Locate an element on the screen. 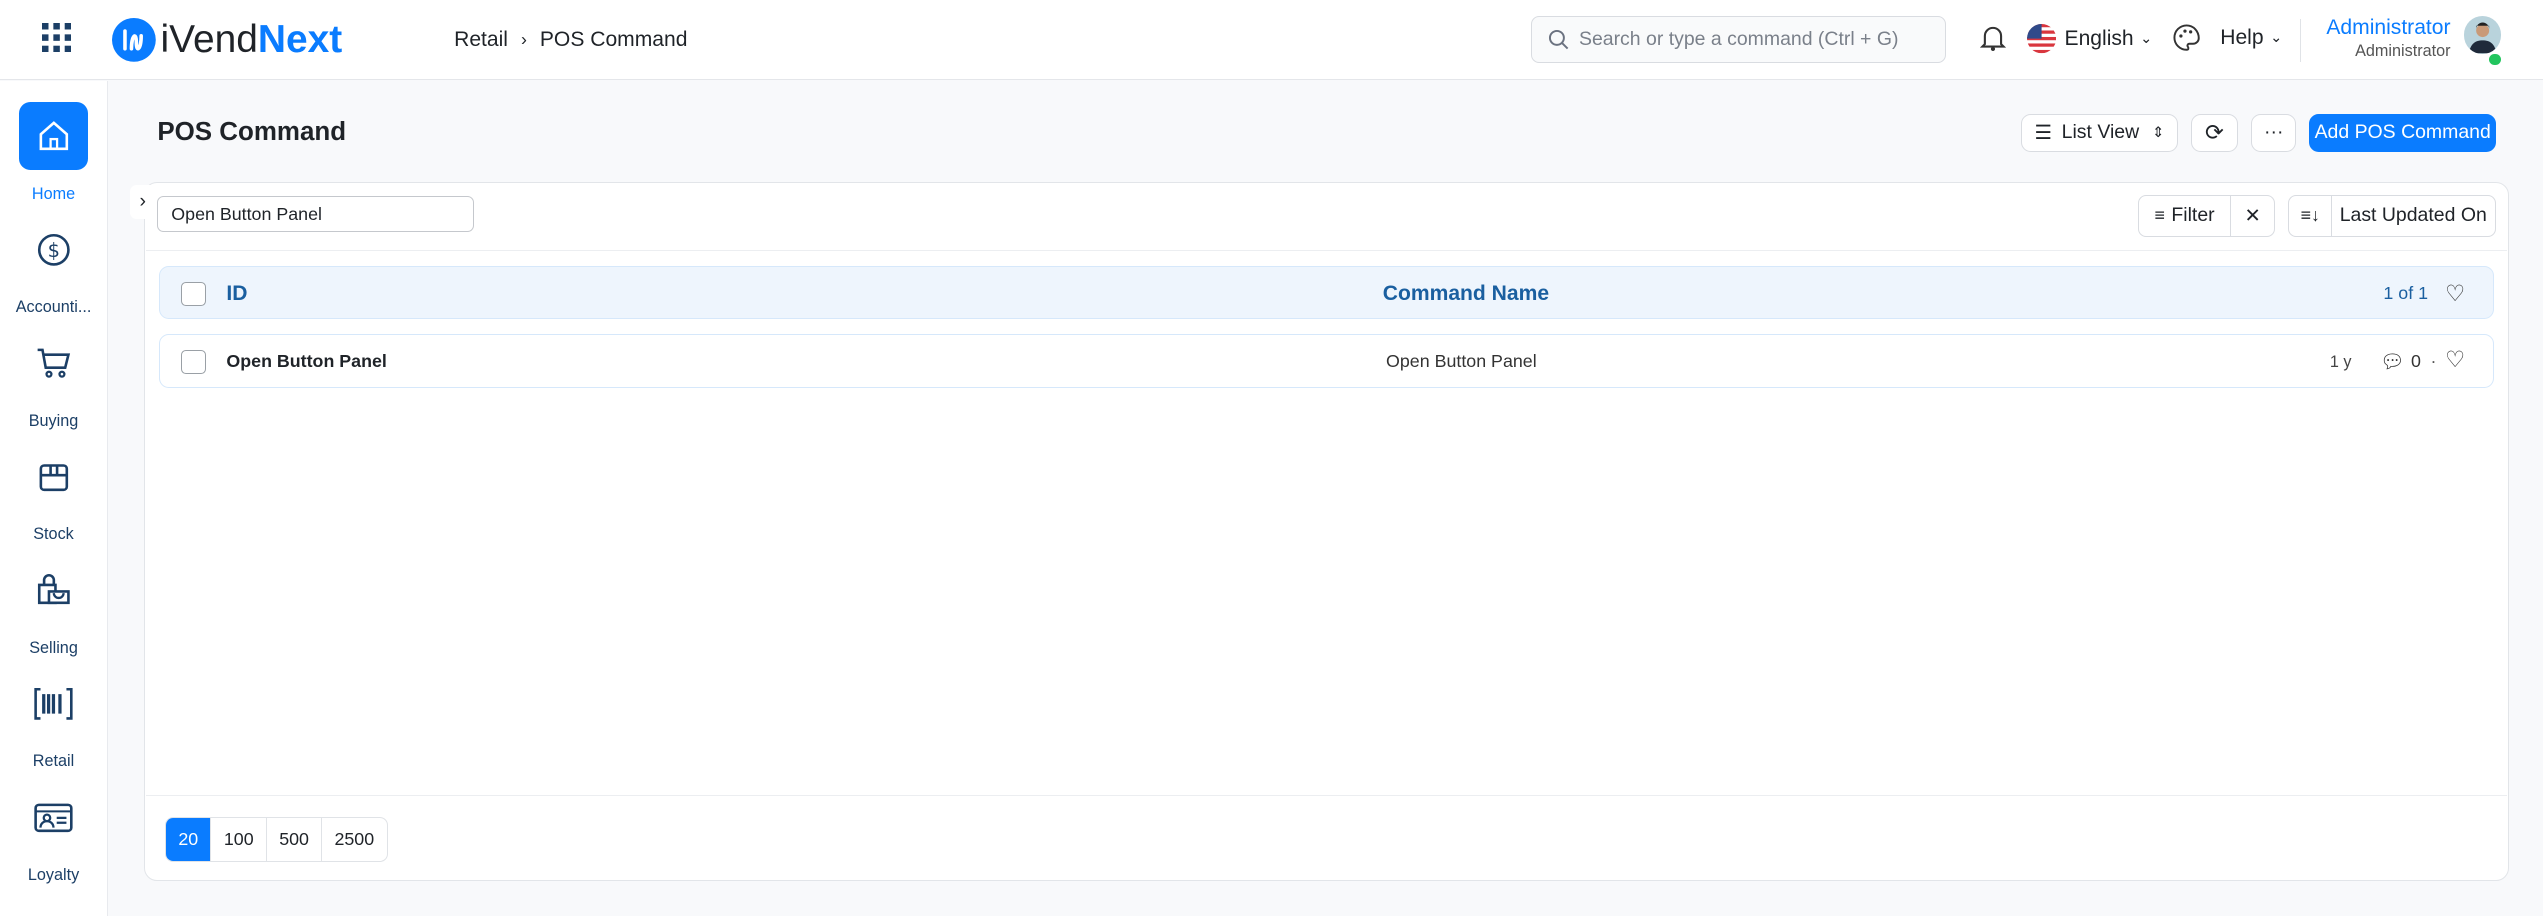 The height and width of the screenshot is (916, 2543). clear-filter-button: ✕ is located at coordinates (2252, 215).